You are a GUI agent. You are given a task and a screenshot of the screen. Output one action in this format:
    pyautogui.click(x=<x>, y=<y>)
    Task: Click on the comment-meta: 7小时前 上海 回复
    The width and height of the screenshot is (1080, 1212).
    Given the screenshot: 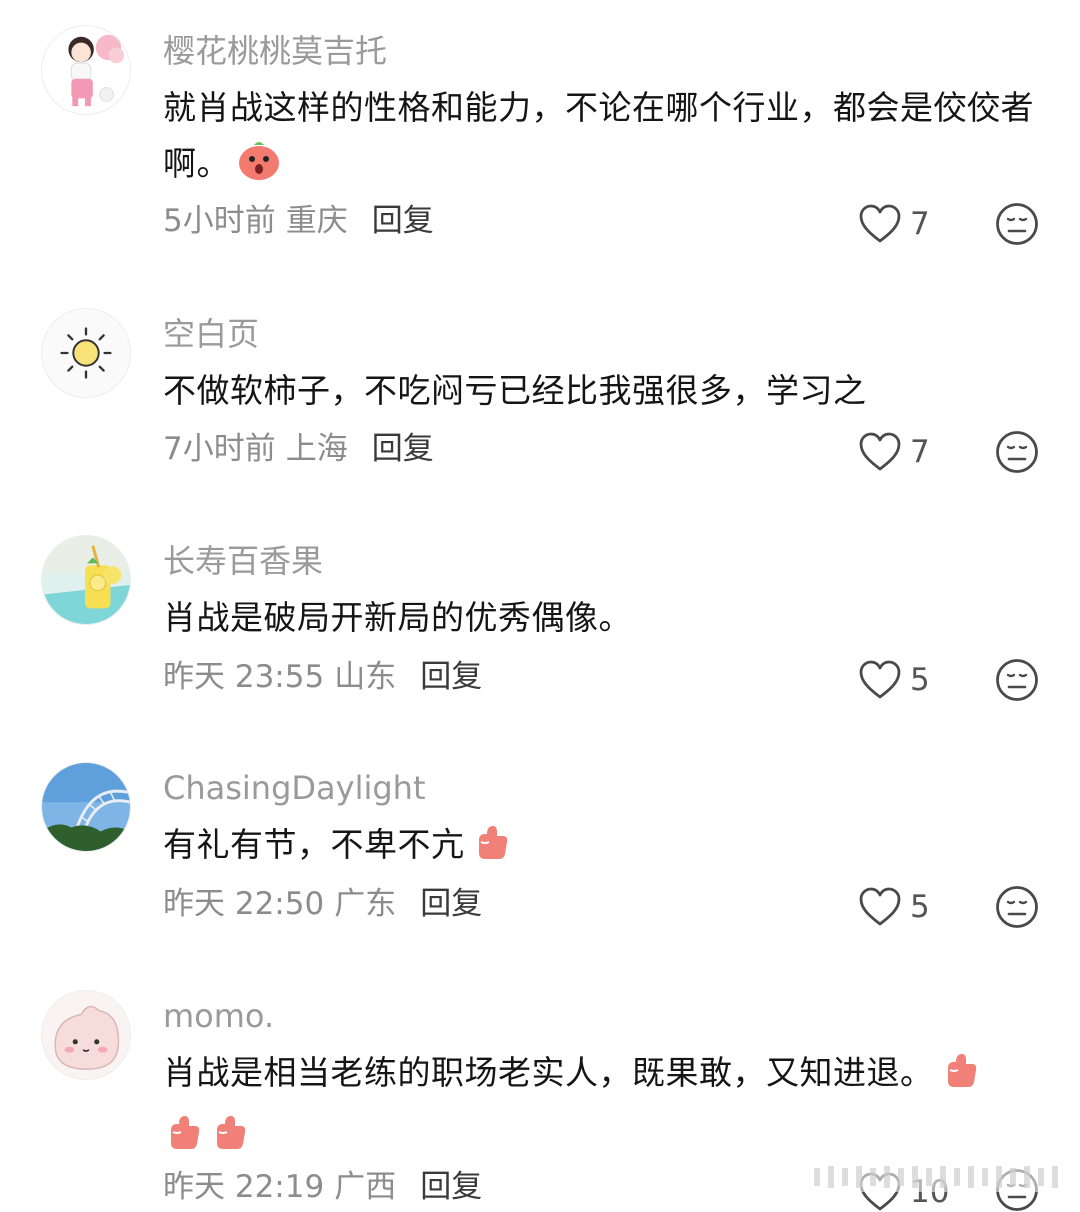 What is the action you would take?
    pyautogui.click(x=298, y=449)
    